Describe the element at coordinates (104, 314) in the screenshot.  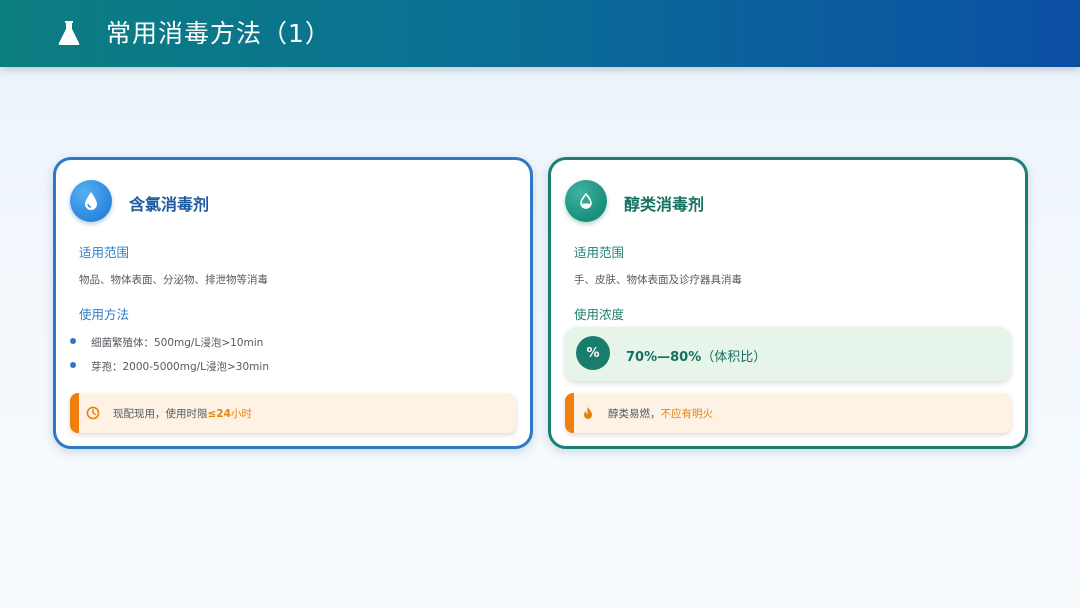
I see `method-heading: 使用方法` at that location.